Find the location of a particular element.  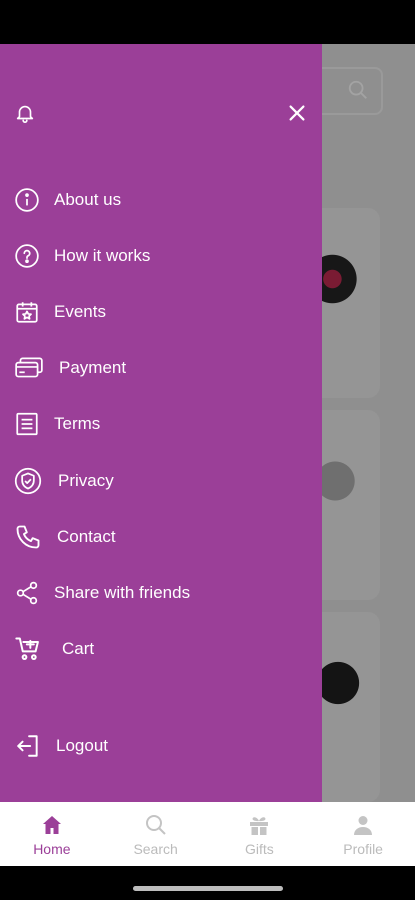

nav-label: Profile is located at coordinates (363, 849).